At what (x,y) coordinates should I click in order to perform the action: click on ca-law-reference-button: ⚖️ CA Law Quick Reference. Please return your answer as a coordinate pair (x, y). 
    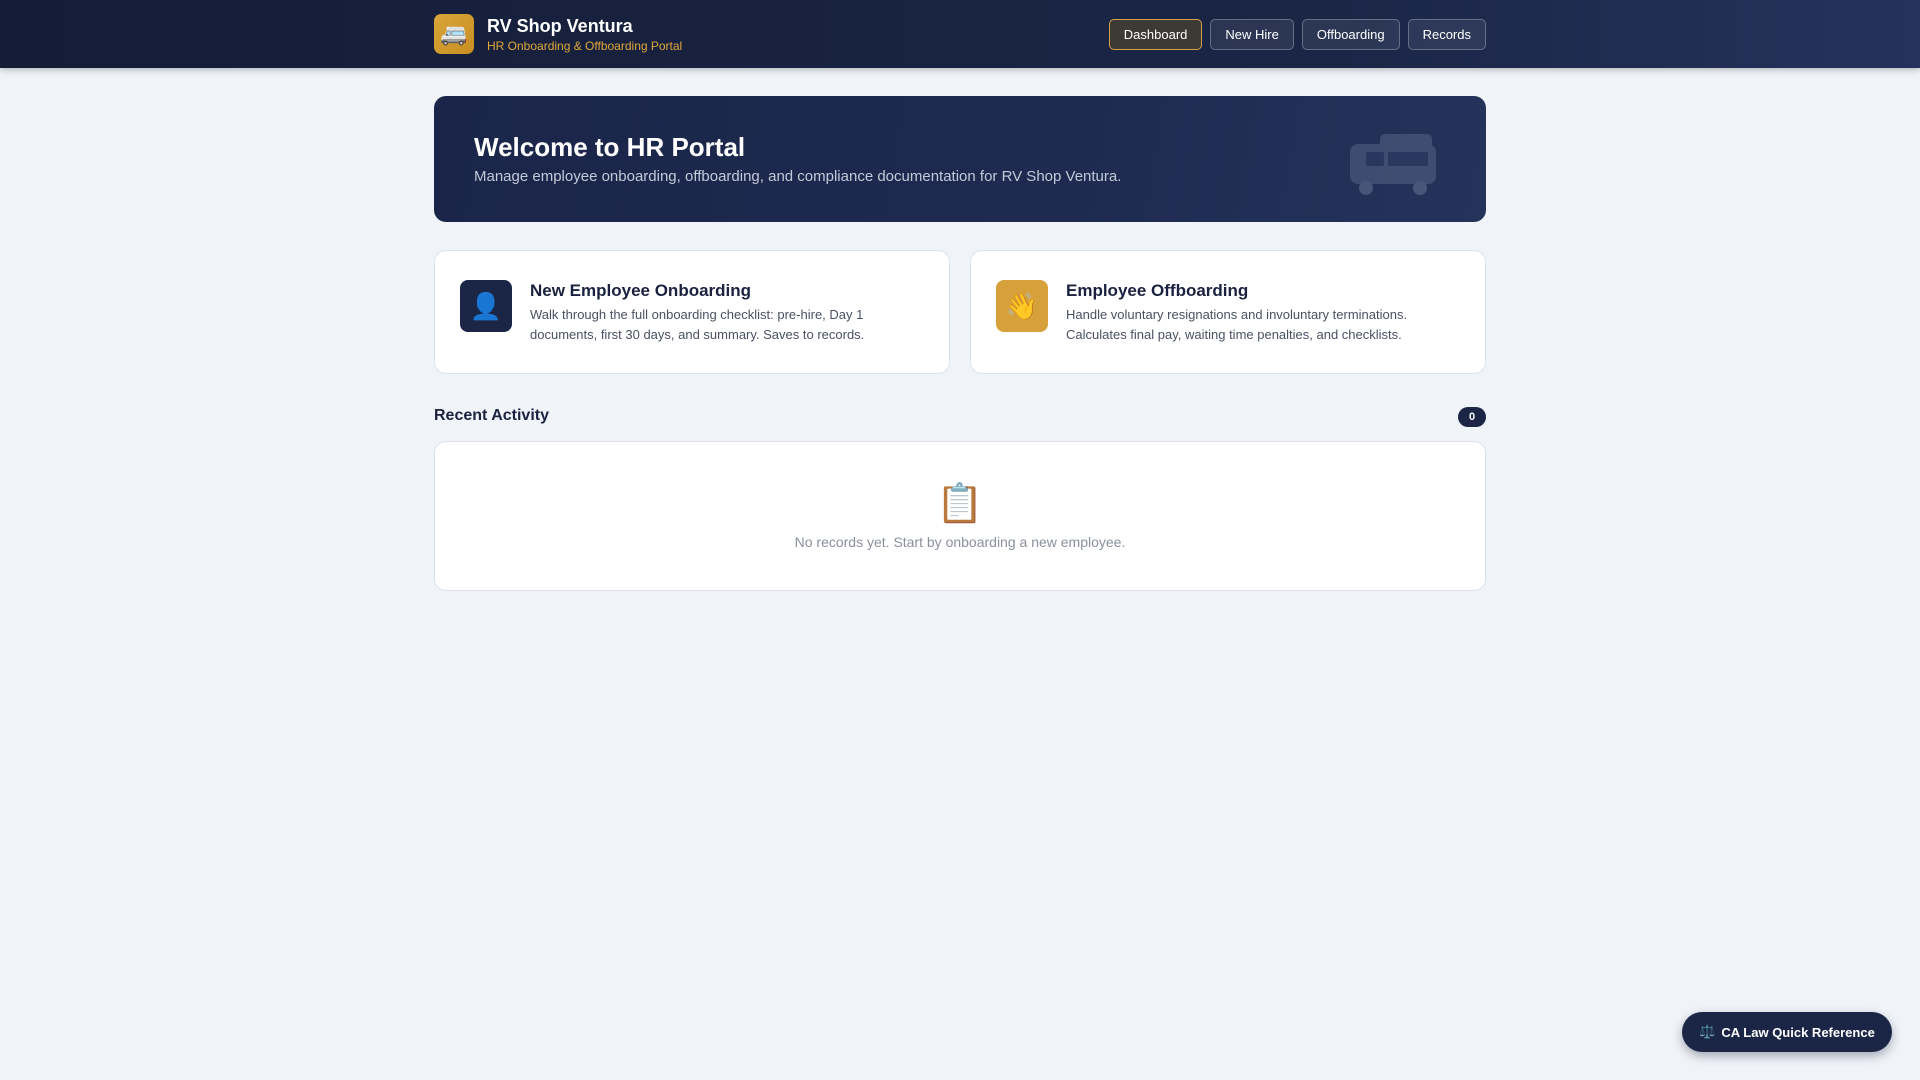
    Looking at the image, I should click on (1787, 1032).